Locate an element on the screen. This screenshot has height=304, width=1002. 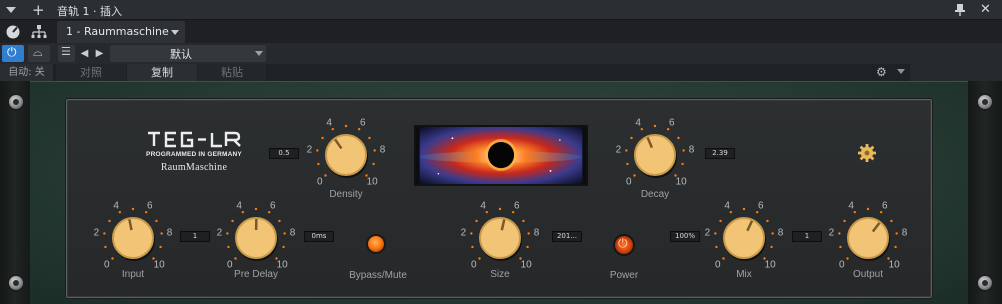
pre-delay-value-field: 0ms is located at coordinates (319, 236).